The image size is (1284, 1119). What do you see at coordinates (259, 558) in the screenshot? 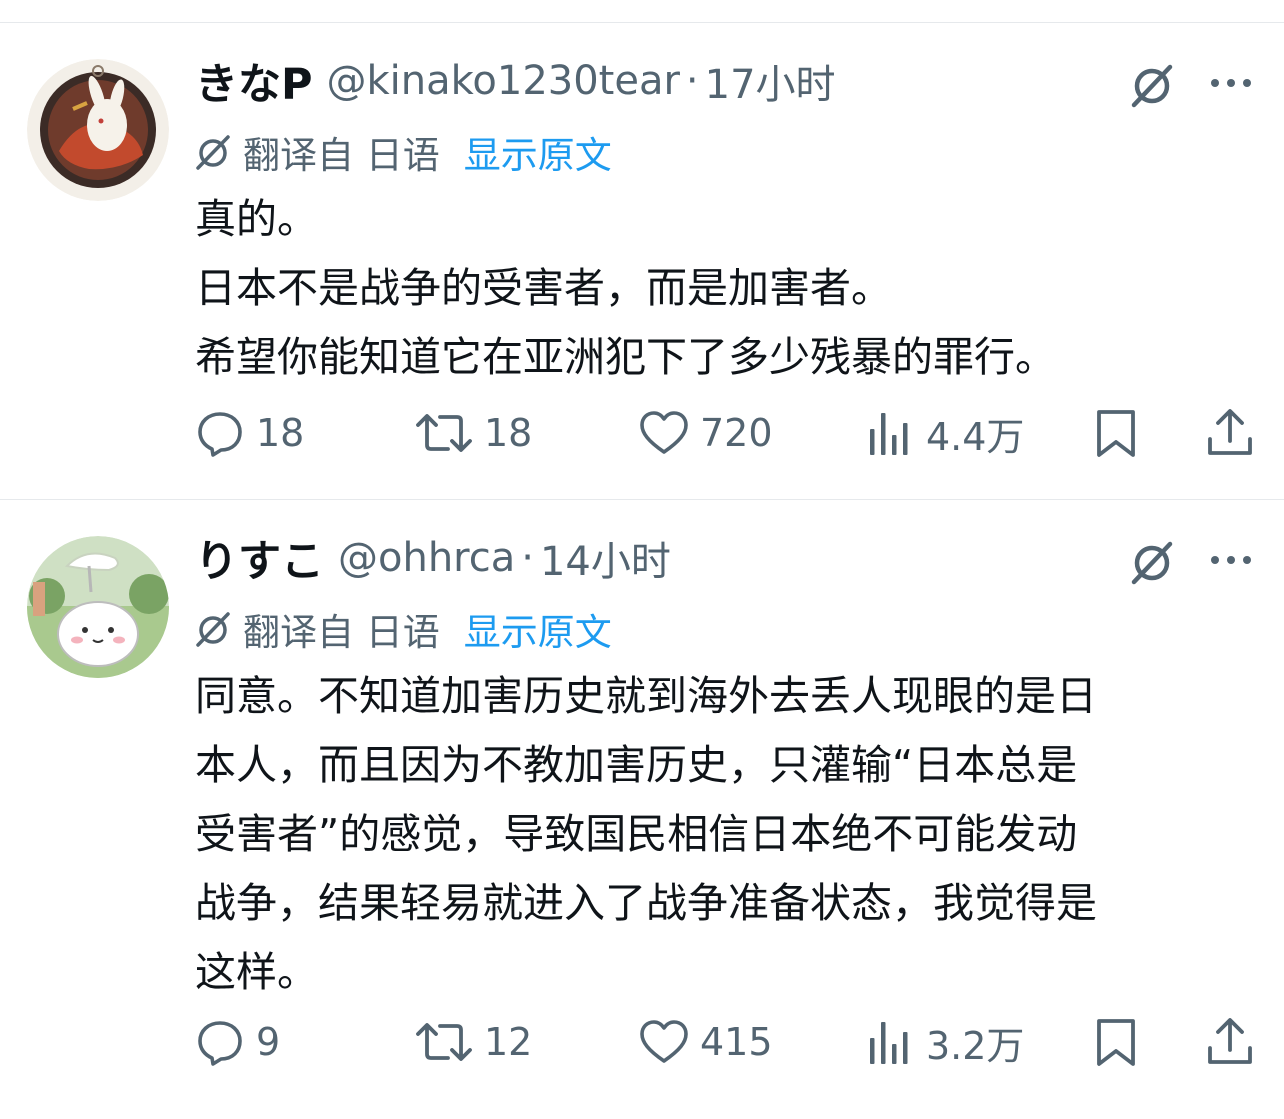
I see `display-name: りすこ` at bounding box center [259, 558].